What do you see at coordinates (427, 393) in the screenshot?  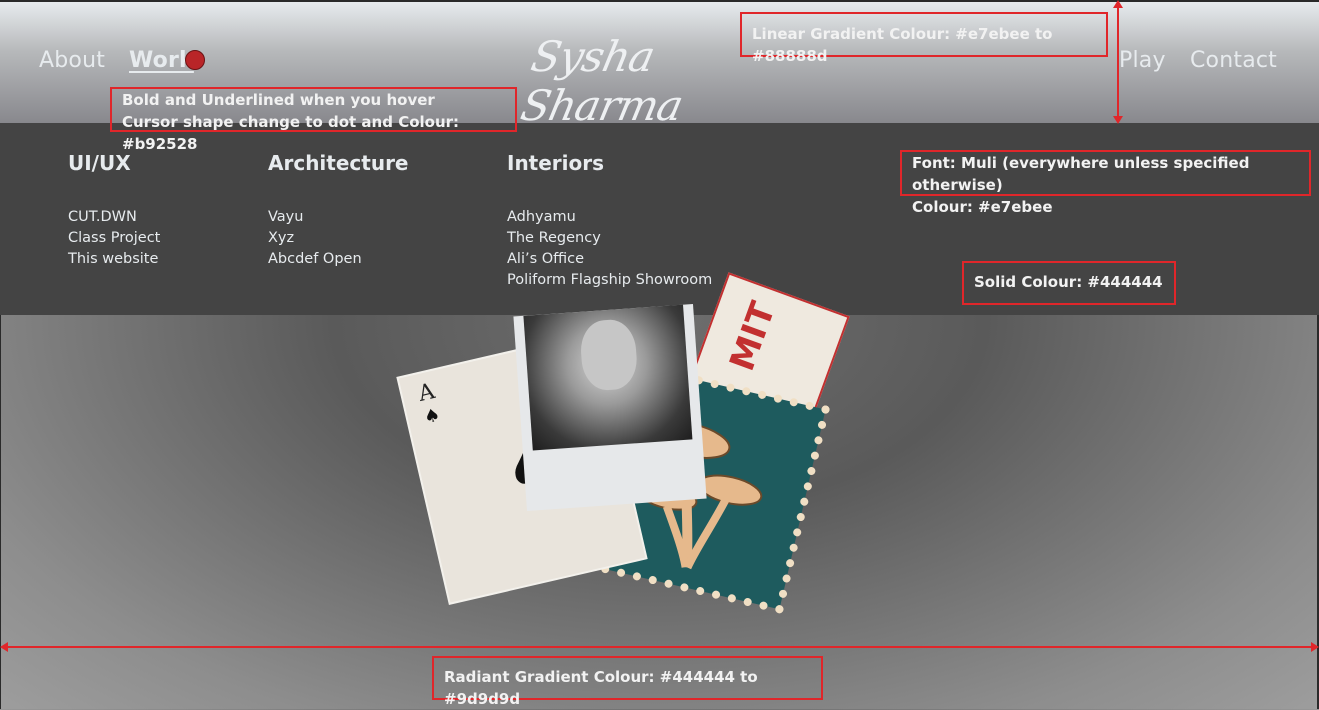 I see `card-rank: A` at bounding box center [427, 393].